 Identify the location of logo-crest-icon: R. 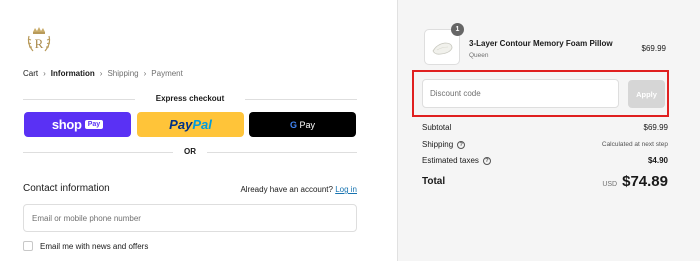
(39, 40).